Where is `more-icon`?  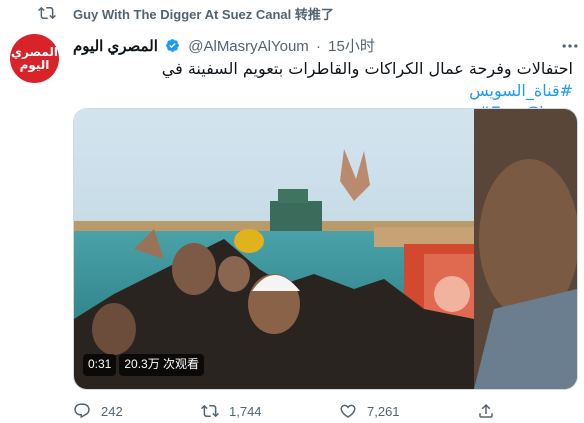
more-icon is located at coordinates (570, 46).